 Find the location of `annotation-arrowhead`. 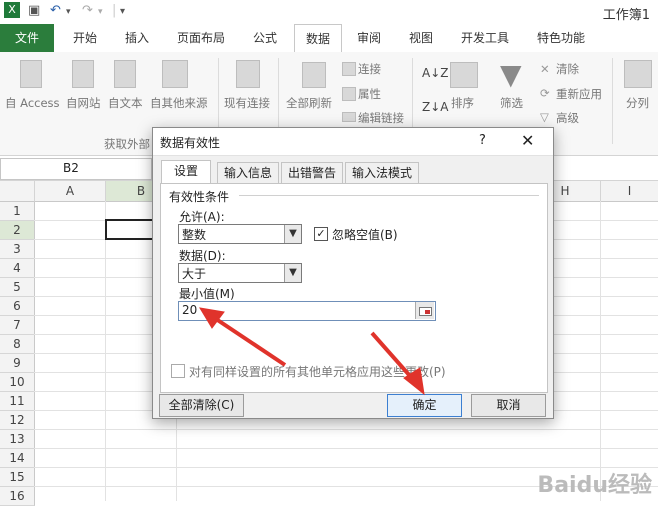

annotation-arrowhead is located at coordinates (212, 318).